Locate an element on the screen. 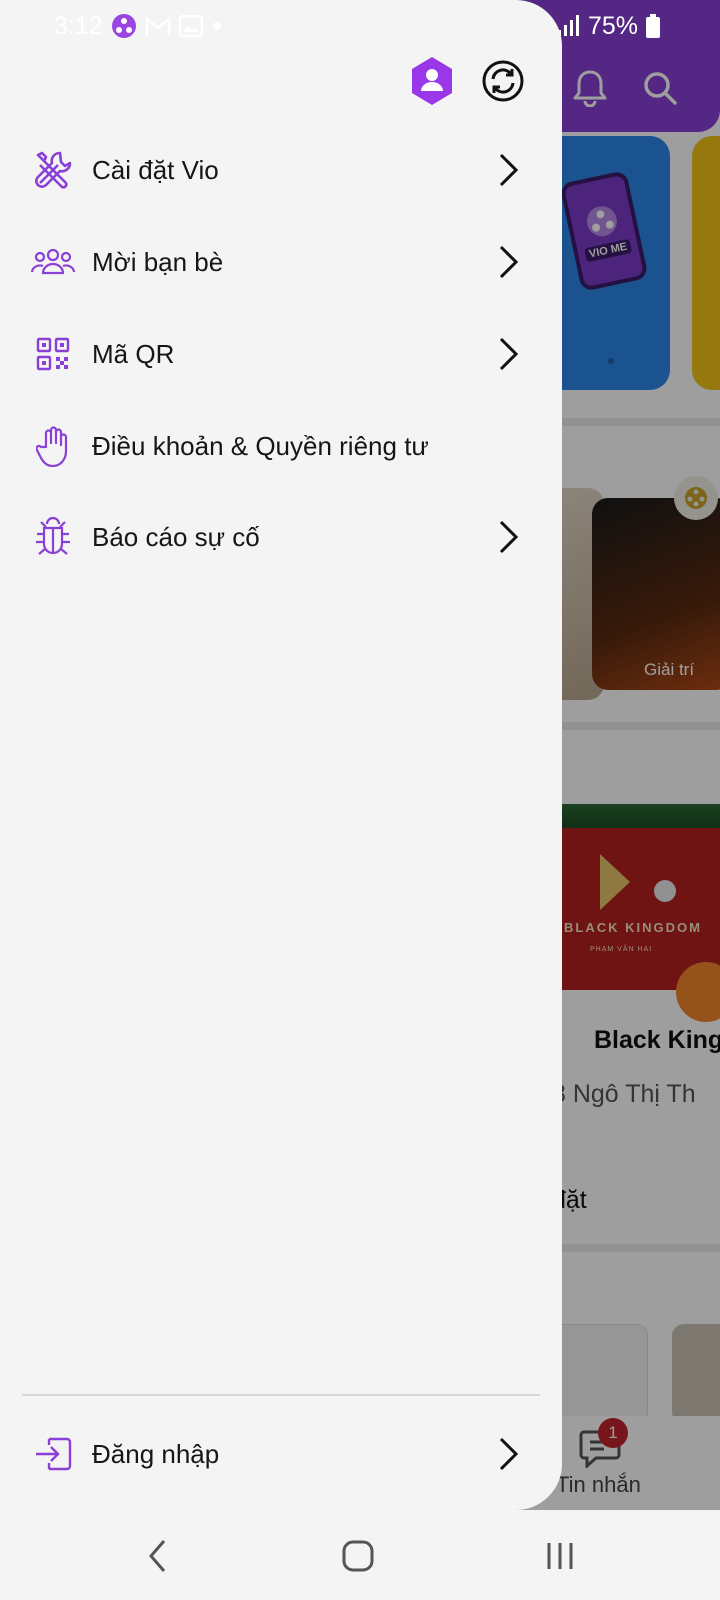  hand-icon is located at coordinates (53, 446).